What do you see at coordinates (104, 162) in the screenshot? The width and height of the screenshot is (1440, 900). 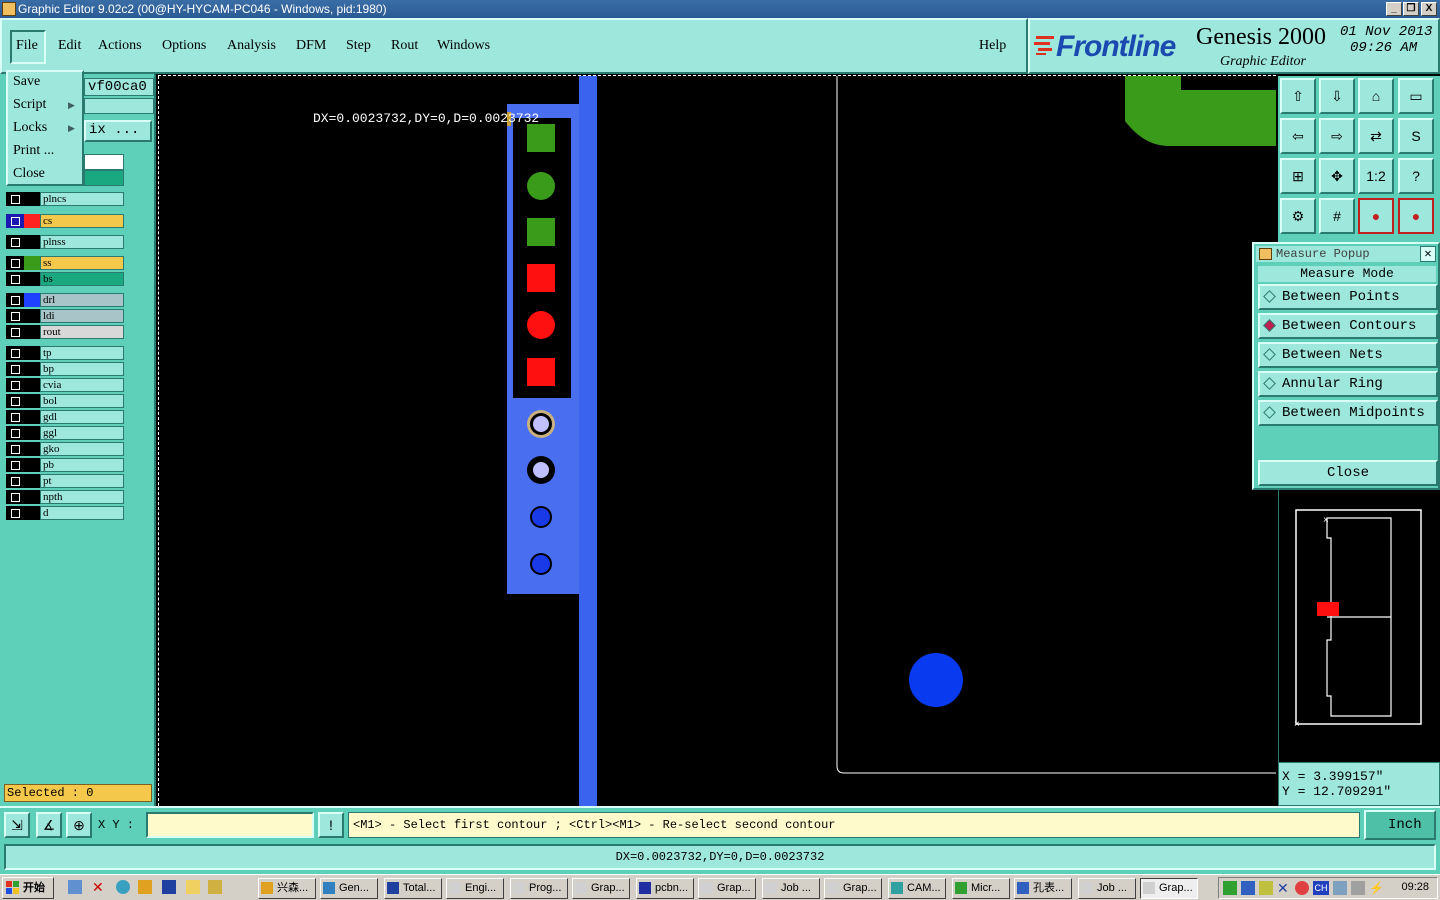 I see `color-field-white` at bounding box center [104, 162].